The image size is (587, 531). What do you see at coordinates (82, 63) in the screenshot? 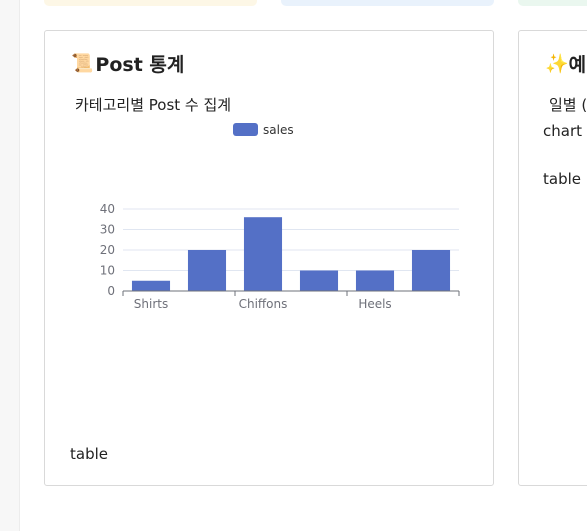
I see `scroll-icon: 📜` at bounding box center [82, 63].